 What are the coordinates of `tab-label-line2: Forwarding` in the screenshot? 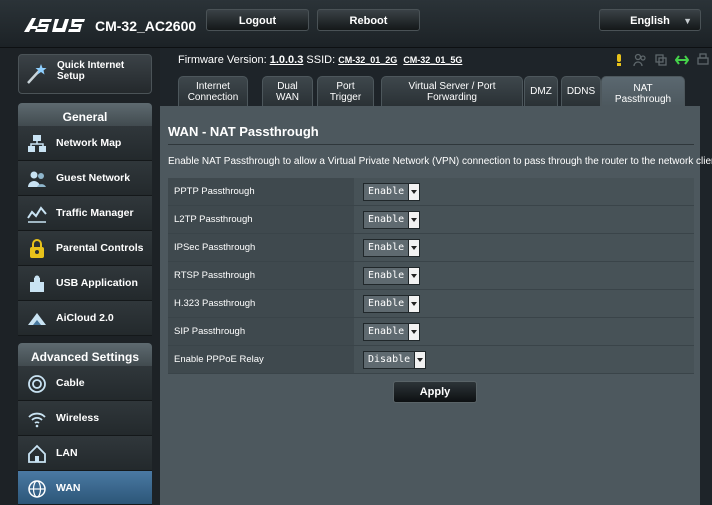 It's located at (451, 97).